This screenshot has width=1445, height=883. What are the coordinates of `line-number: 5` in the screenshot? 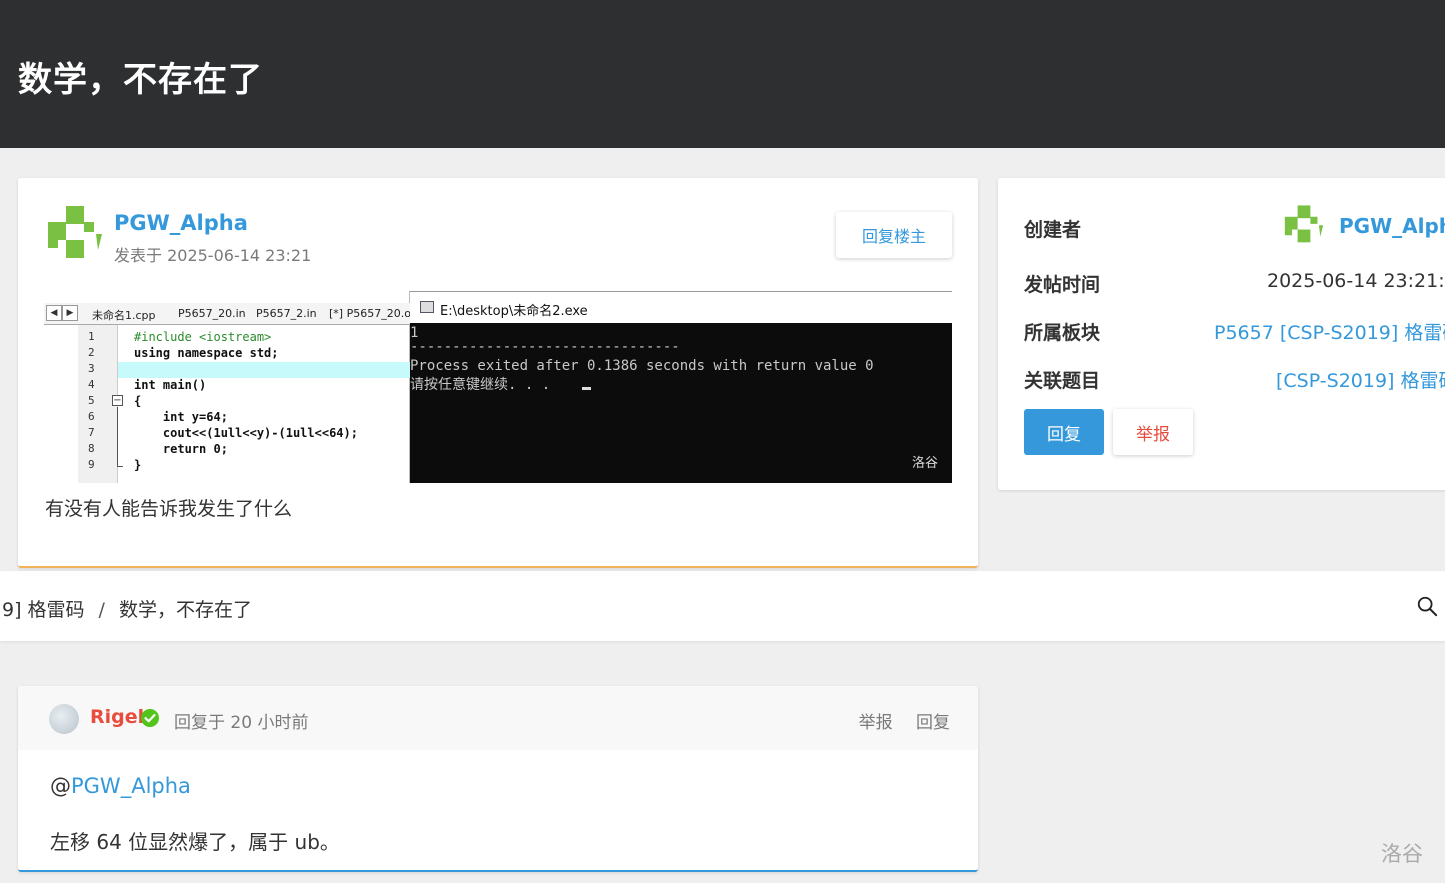 It's located at (91, 400).